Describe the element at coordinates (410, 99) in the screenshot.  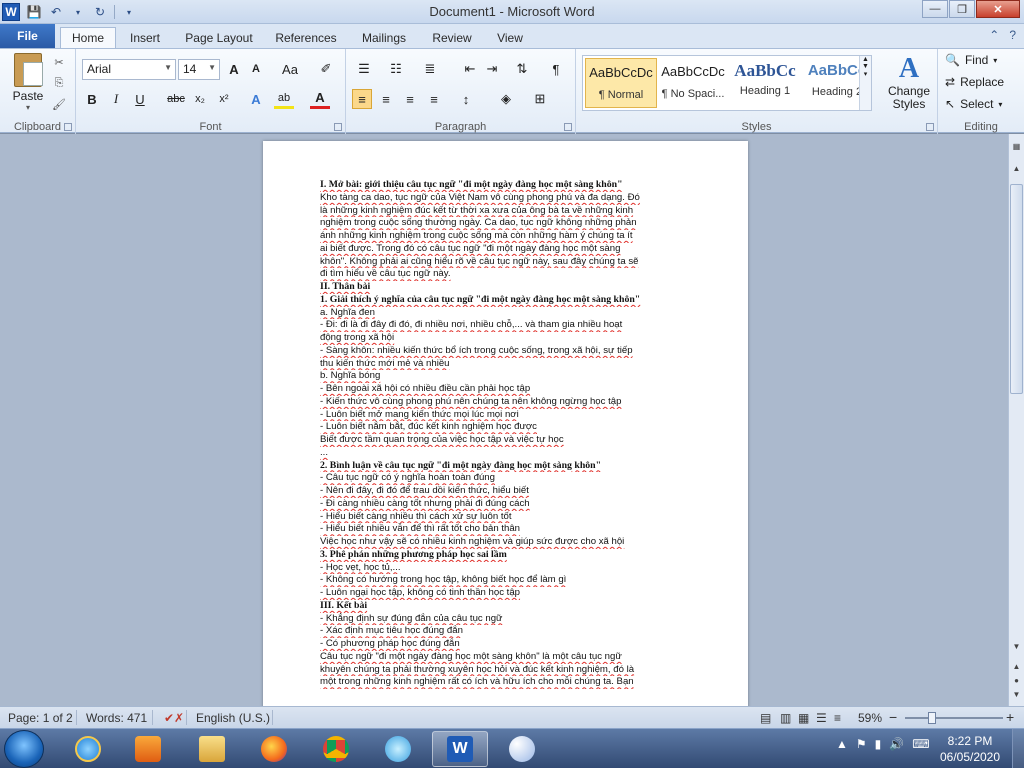
I see `align-right-icon: ≡` at that location.